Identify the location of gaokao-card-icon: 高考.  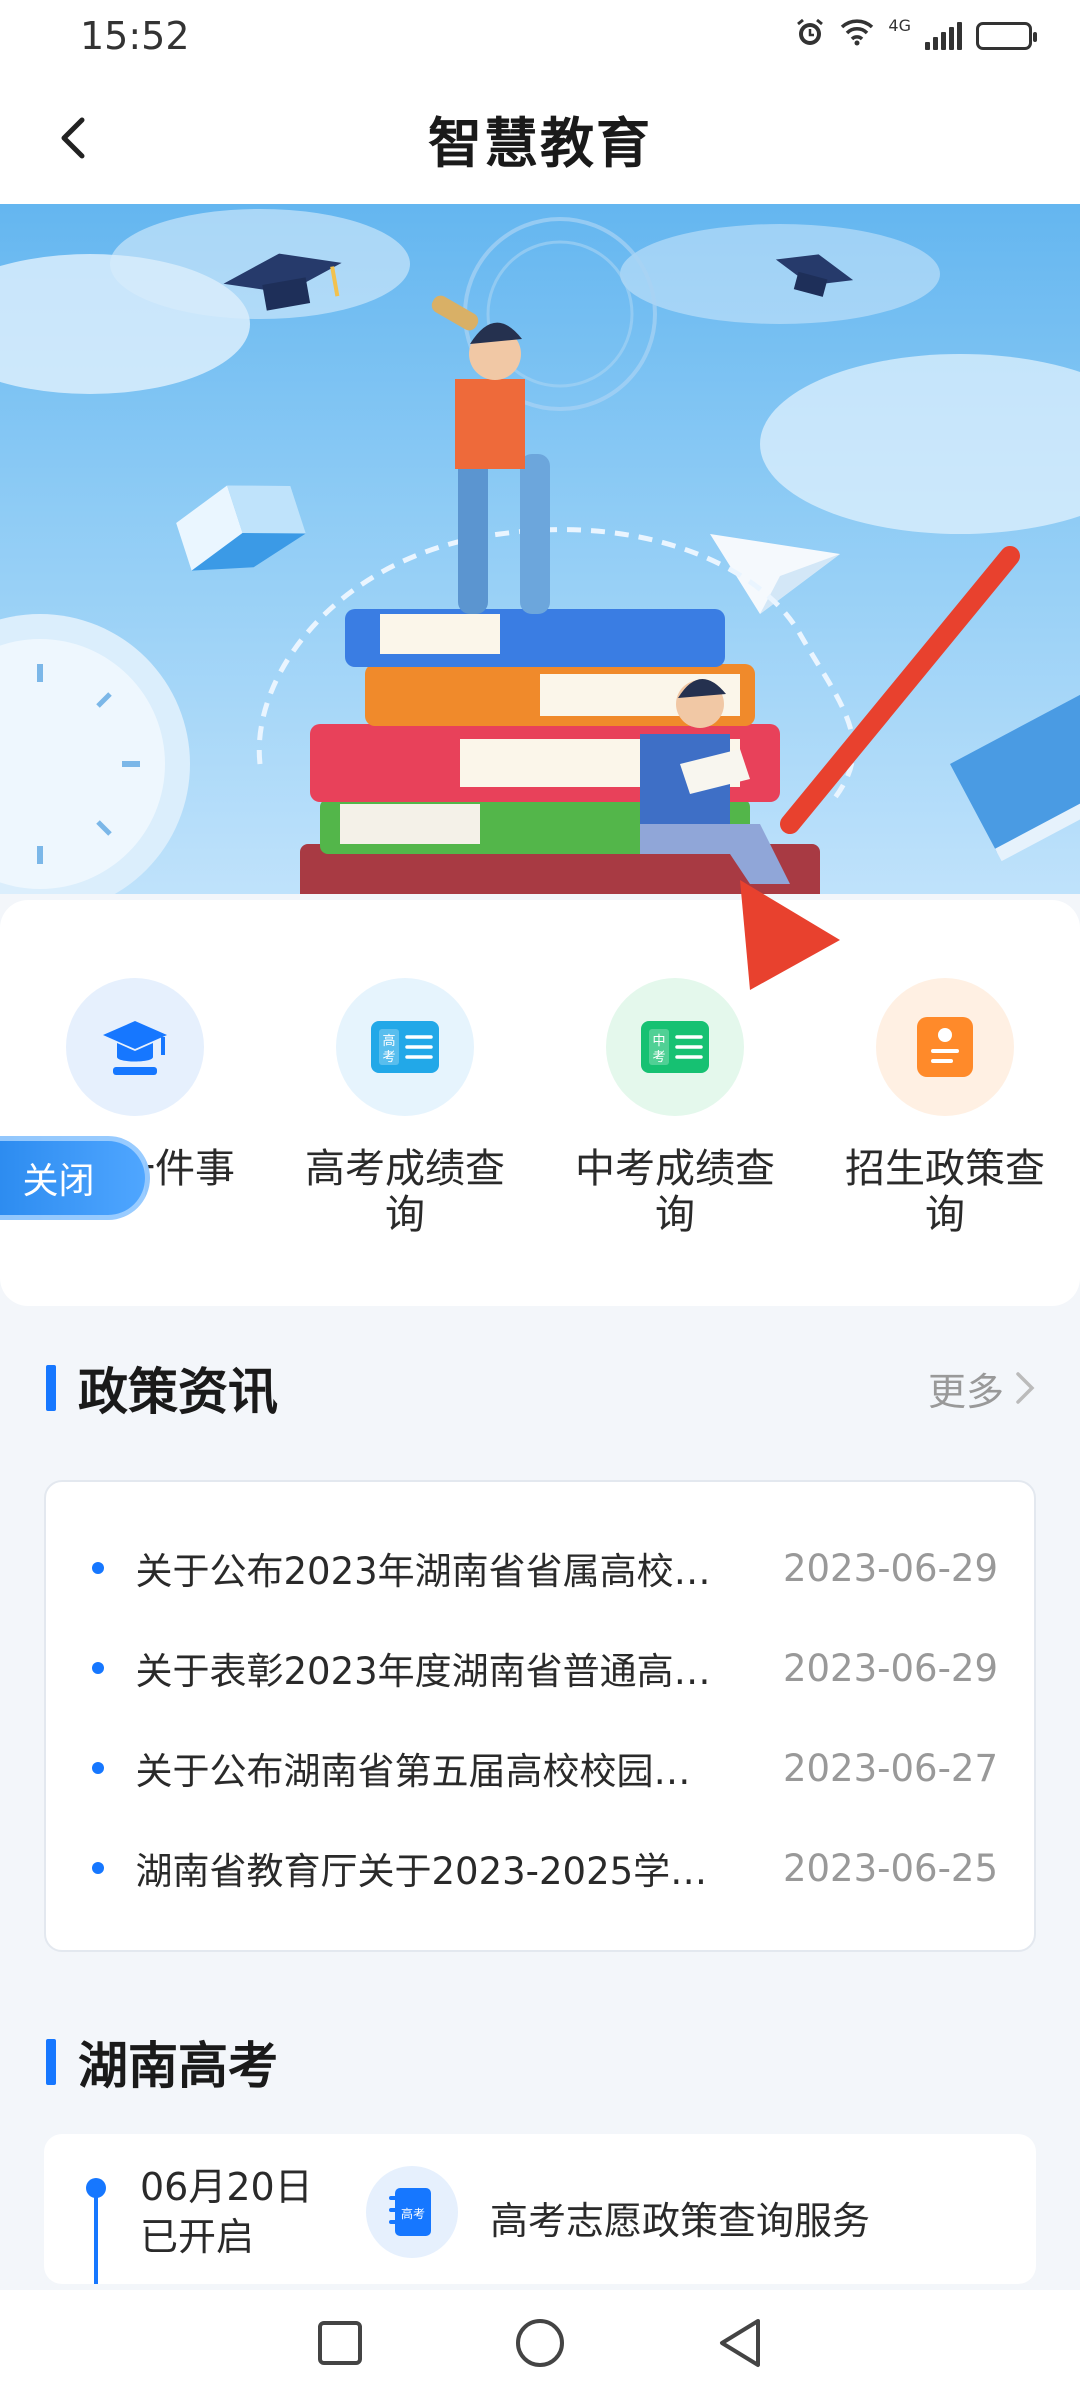
(405, 1047).